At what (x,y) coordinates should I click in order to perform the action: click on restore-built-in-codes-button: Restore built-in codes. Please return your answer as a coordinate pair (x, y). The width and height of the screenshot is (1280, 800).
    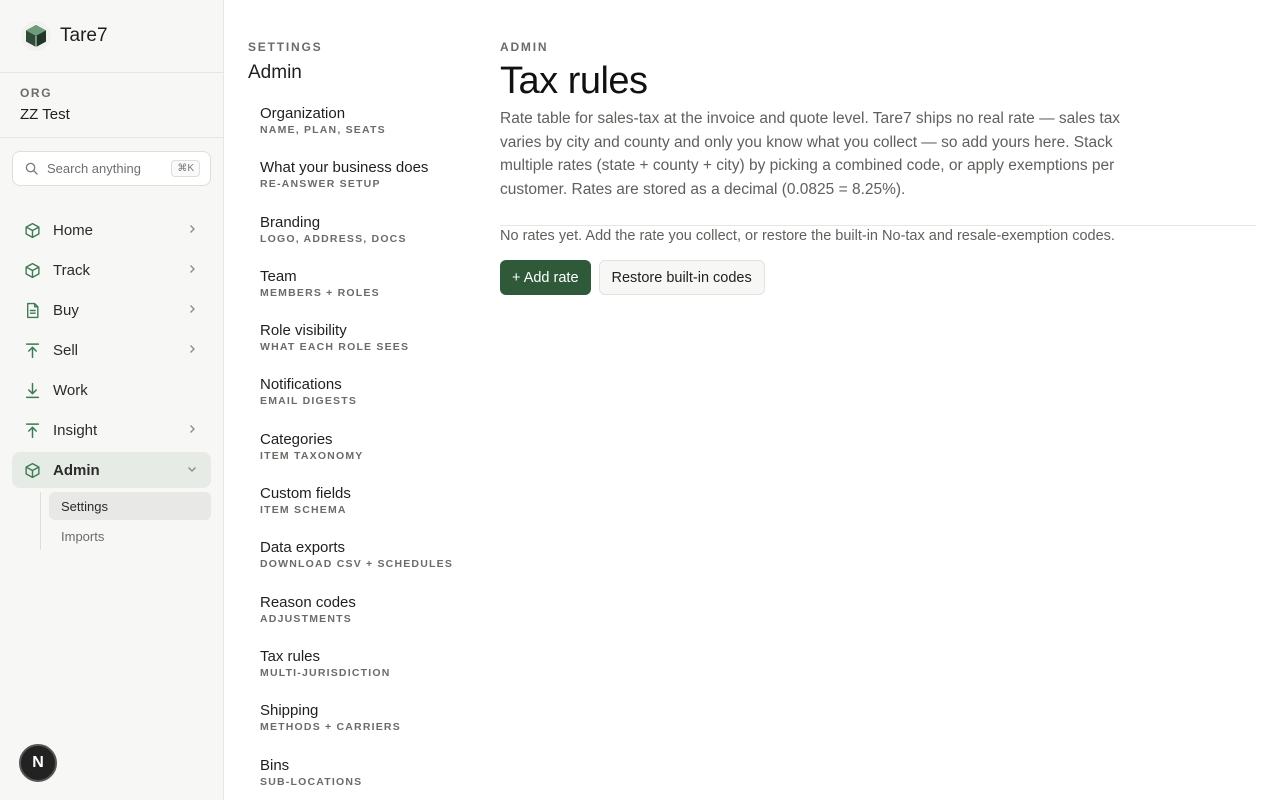
    Looking at the image, I should click on (681, 277).